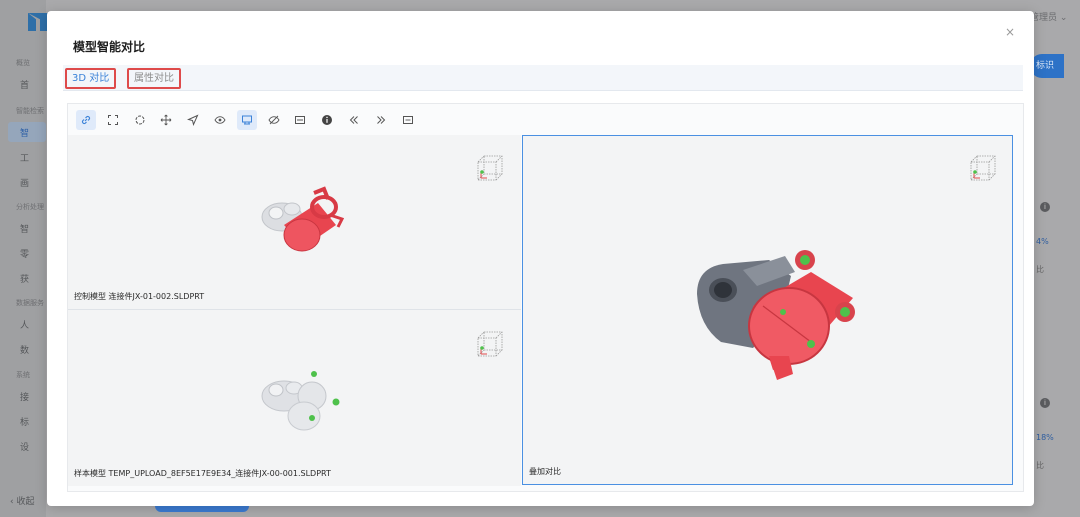 The image size is (1080, 517). What do you see at coordinates (1047, 66) in the screenshot?
I see `background-tag-button: 标识` at bounding box center [1047, 66].